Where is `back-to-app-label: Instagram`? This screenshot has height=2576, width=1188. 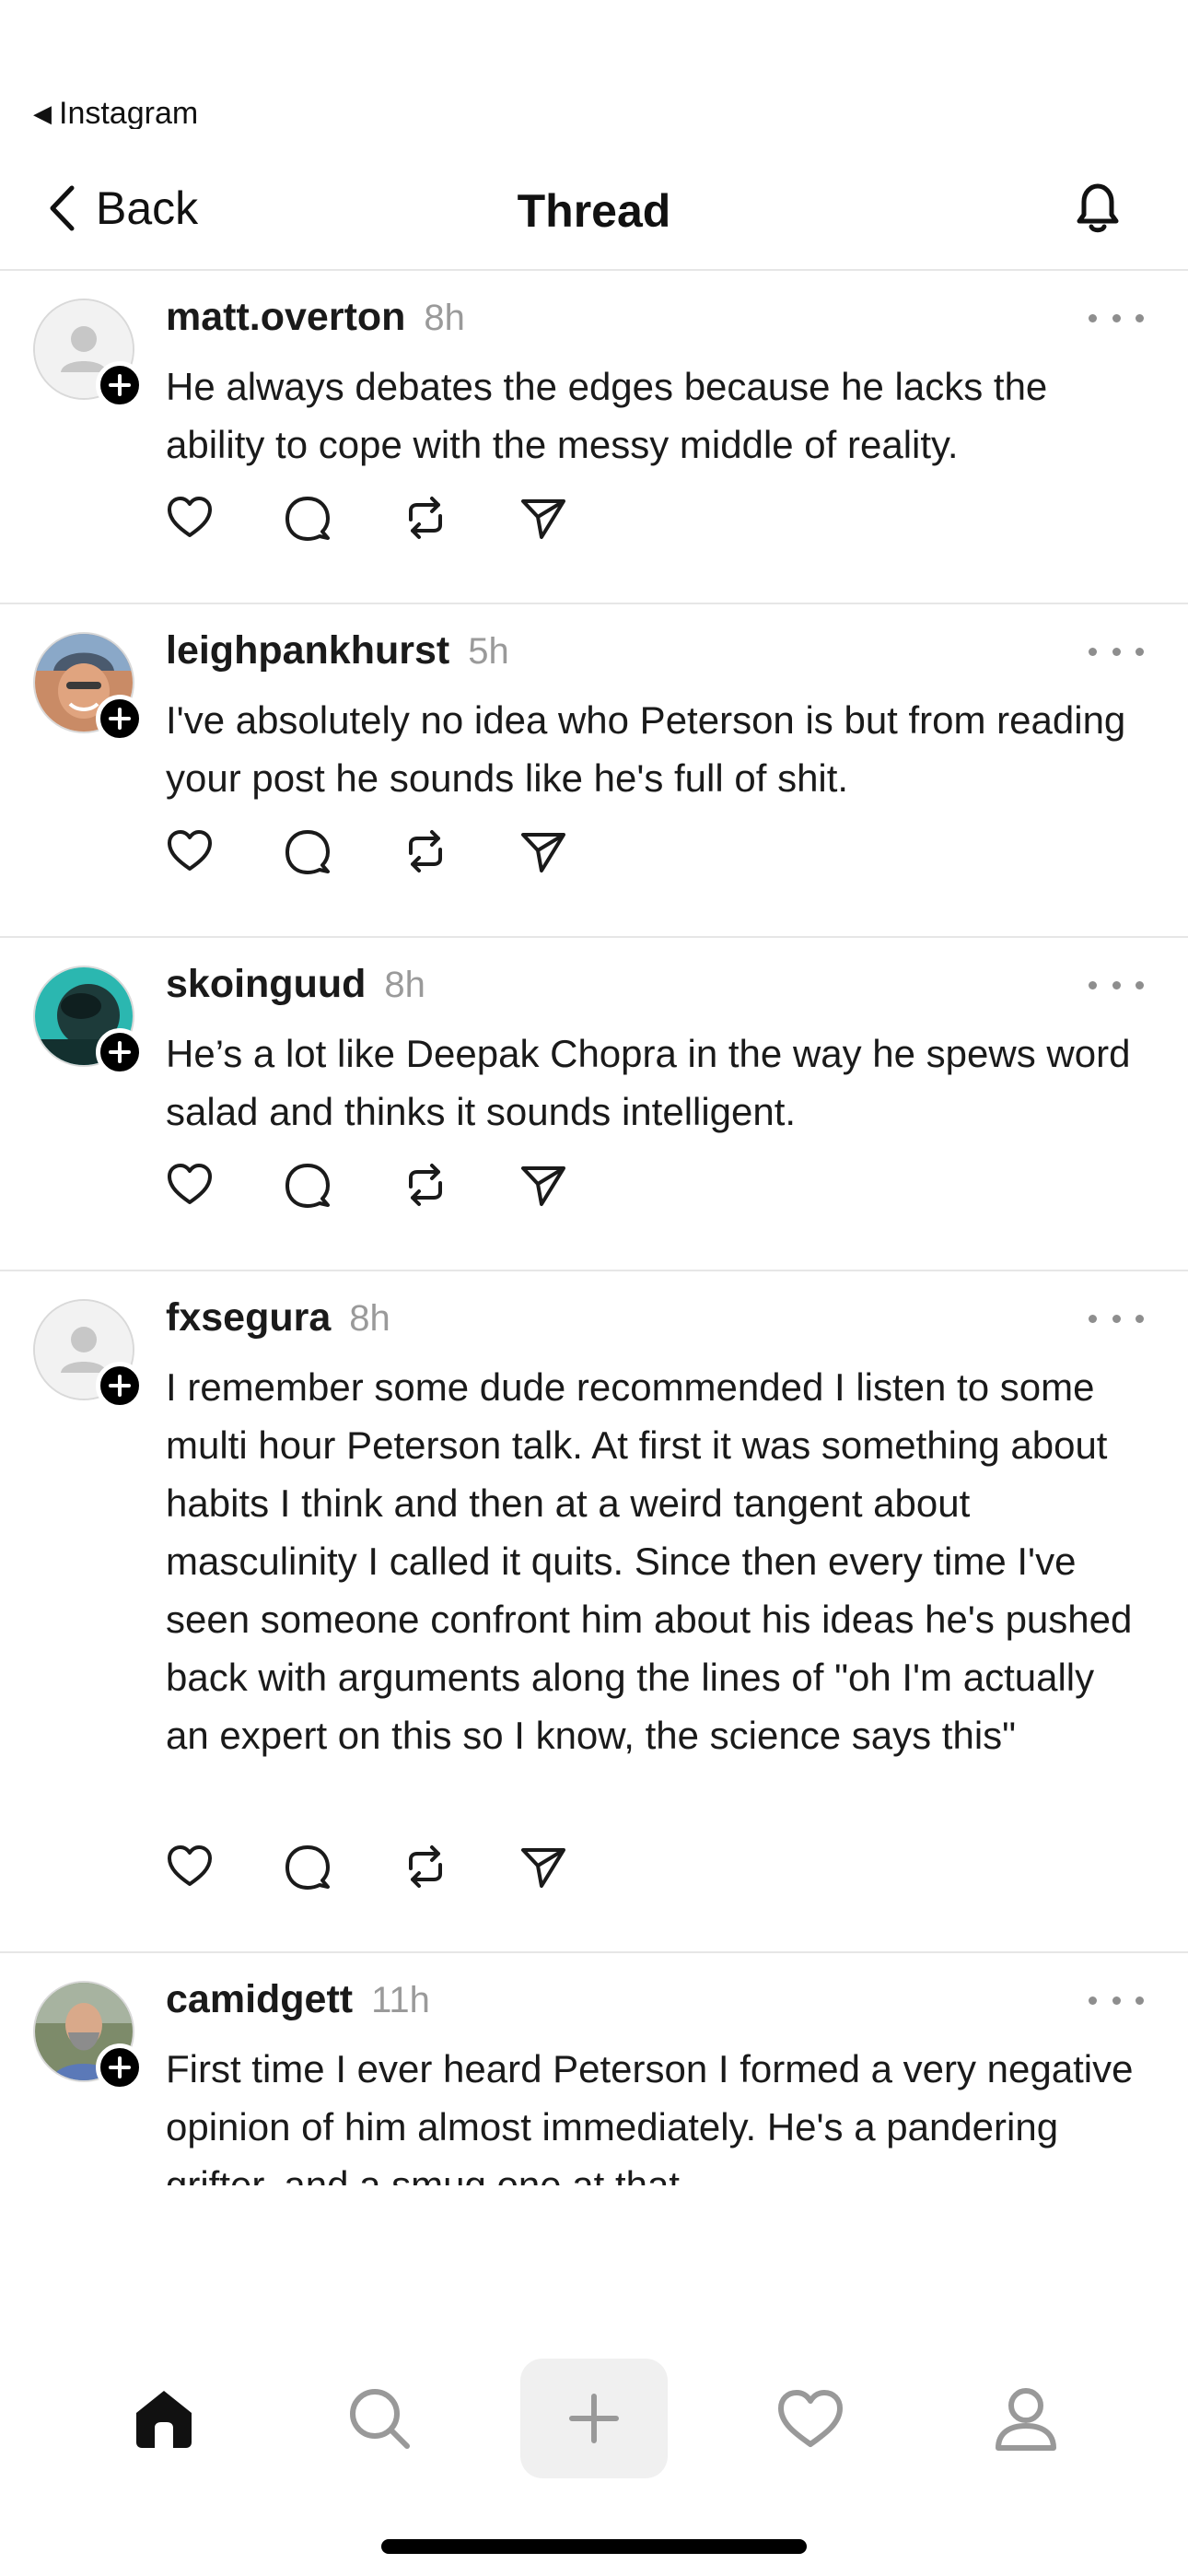 back-to-app-label: Instagram is located at coordinates (129, 113).